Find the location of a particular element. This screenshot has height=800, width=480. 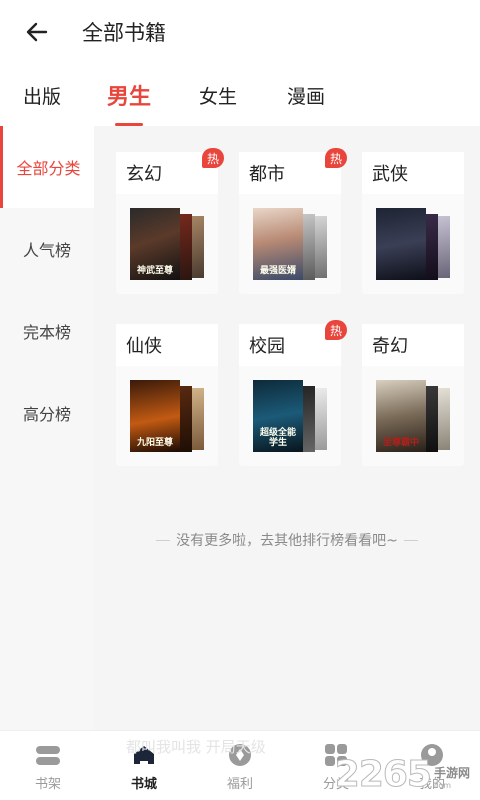

back-button is located at coordinates (37, 32).